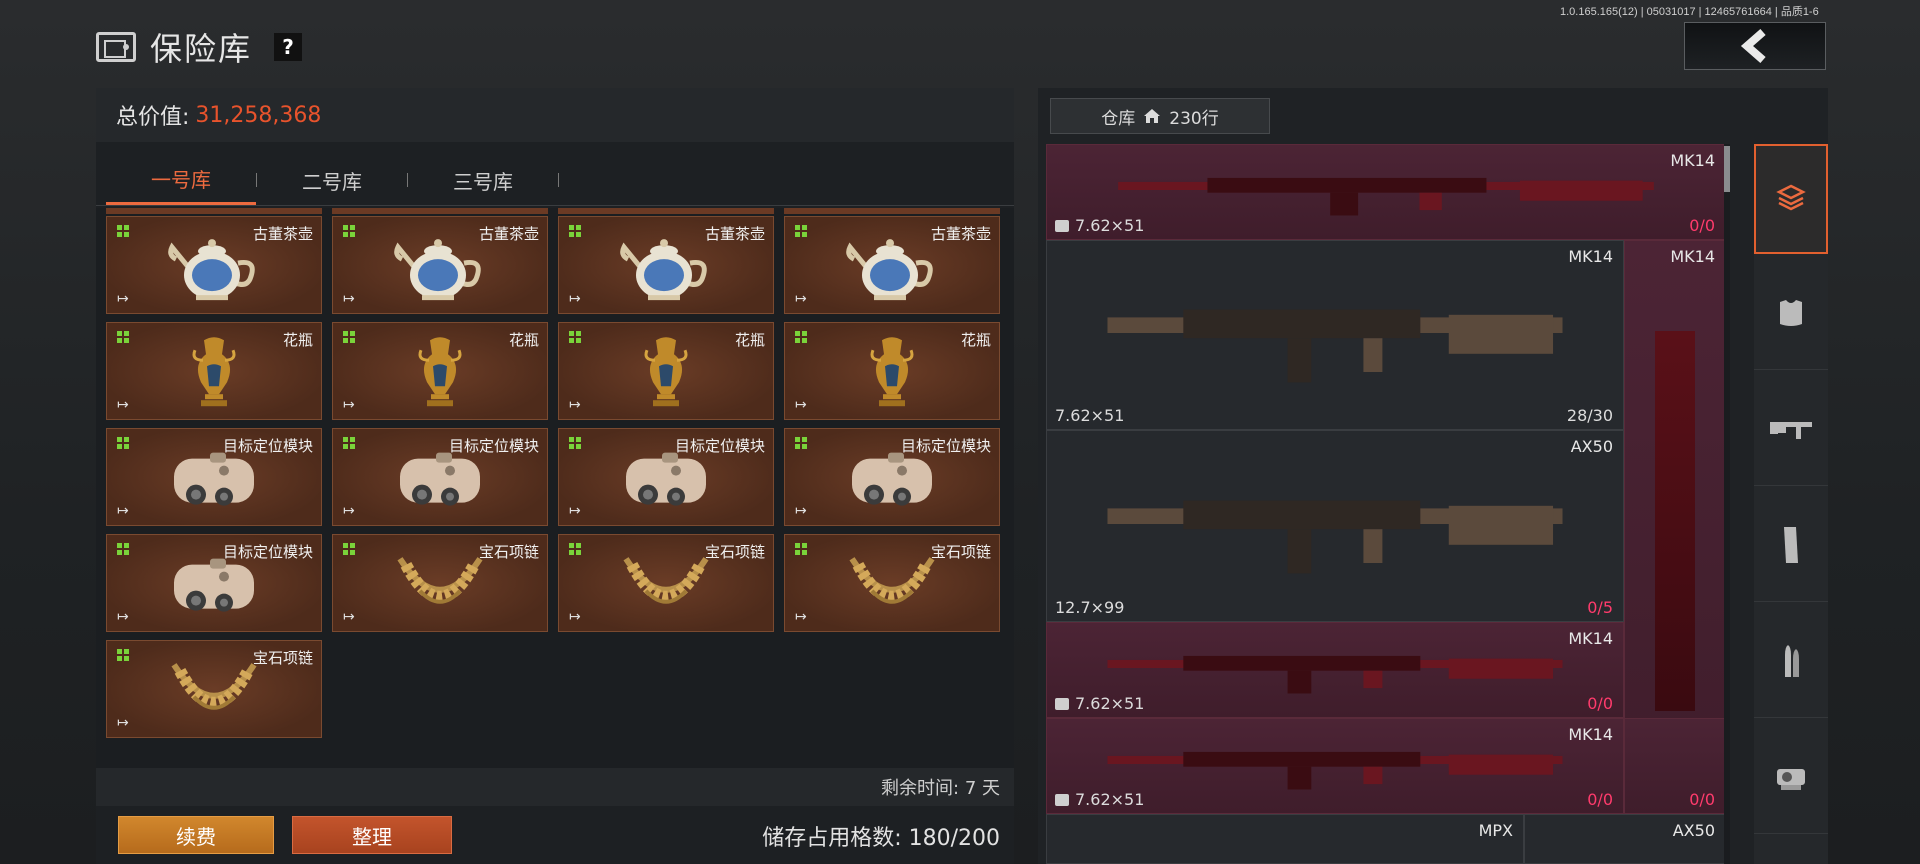 This screenshot has width=1920, height=864. I want to click on renew-button: 续费, so click(196, 835).